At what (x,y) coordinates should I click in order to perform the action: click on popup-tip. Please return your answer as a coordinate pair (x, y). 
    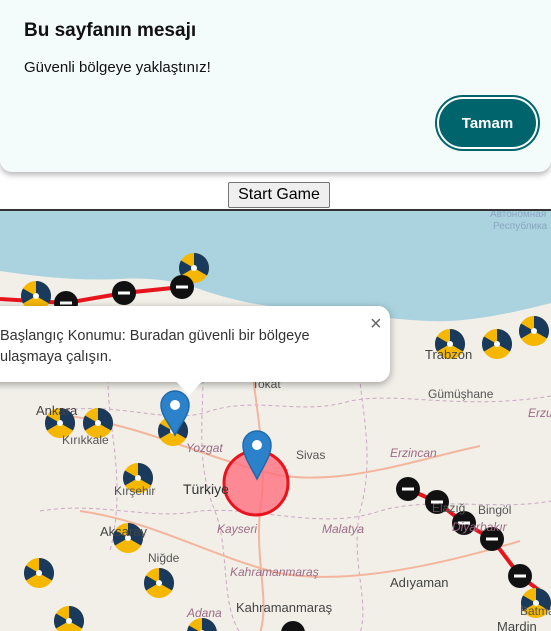
    Looking at the image, I should click on (189, 388).